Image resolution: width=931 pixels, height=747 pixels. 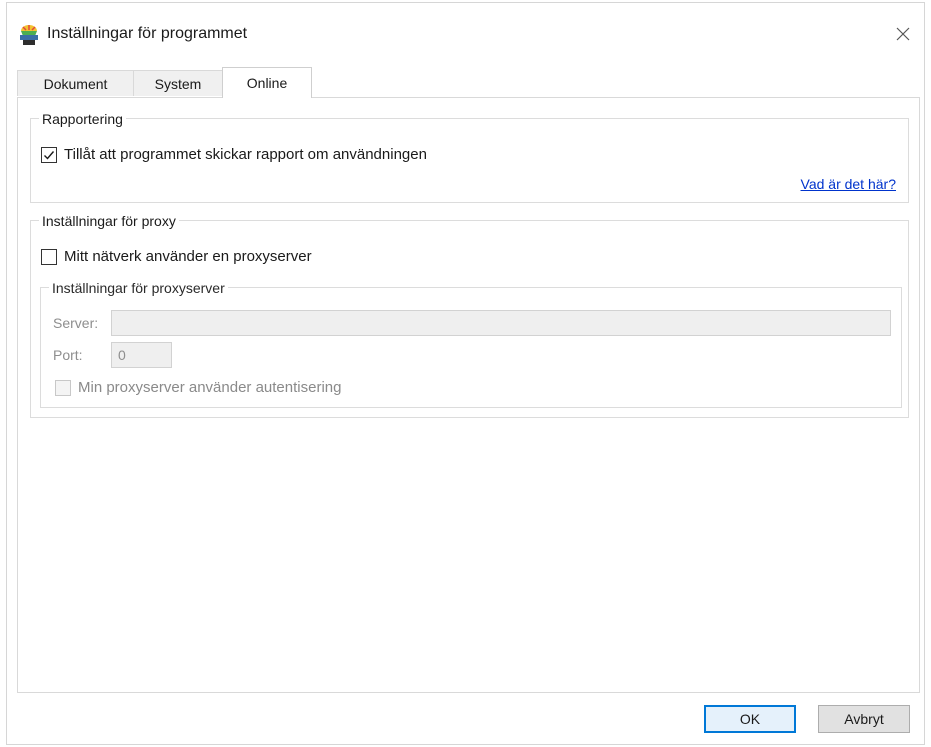 I want to click on use-proxy-label: Mitt nätverk använder en proxyserver, so click(x=188, y=256).